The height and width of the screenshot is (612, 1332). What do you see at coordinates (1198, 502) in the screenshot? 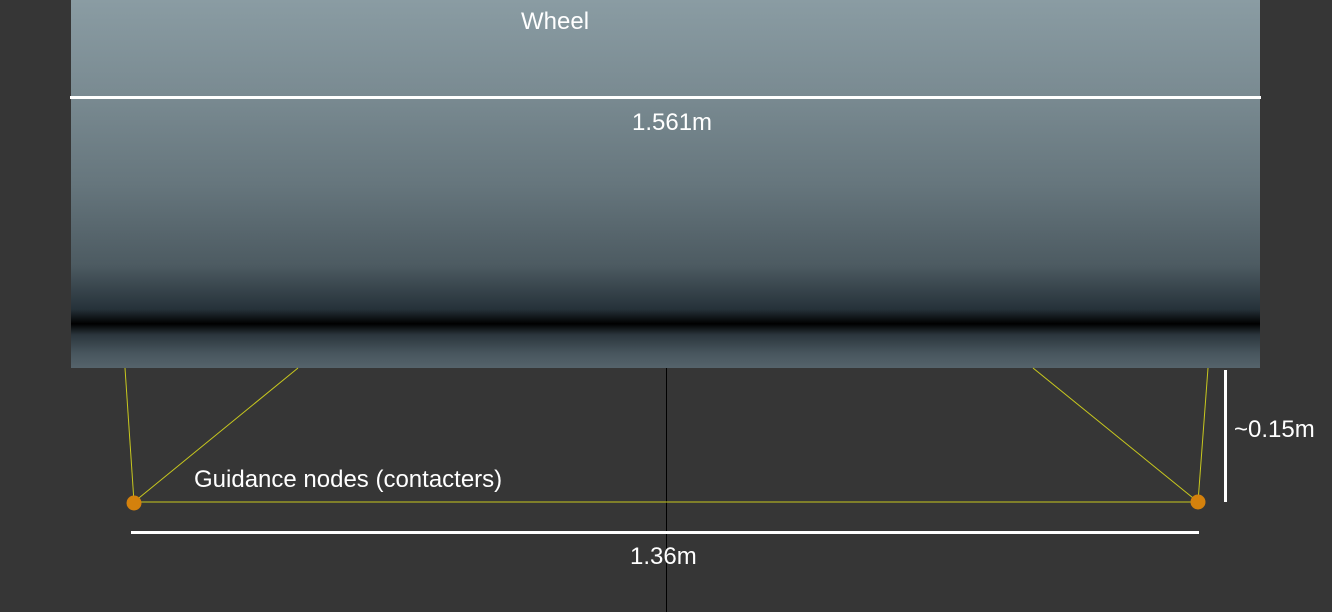
I see `guidance-node-right` at bounding box center [1198, 502].